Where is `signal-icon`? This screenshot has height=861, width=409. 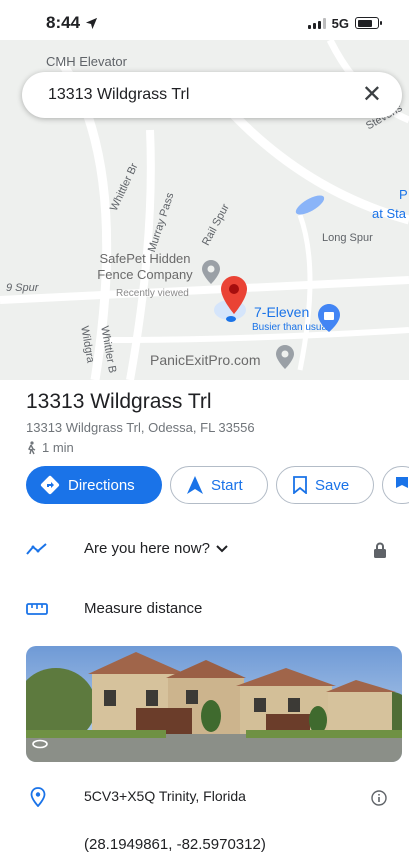
signal-icon is located at coordinates (316, 23).